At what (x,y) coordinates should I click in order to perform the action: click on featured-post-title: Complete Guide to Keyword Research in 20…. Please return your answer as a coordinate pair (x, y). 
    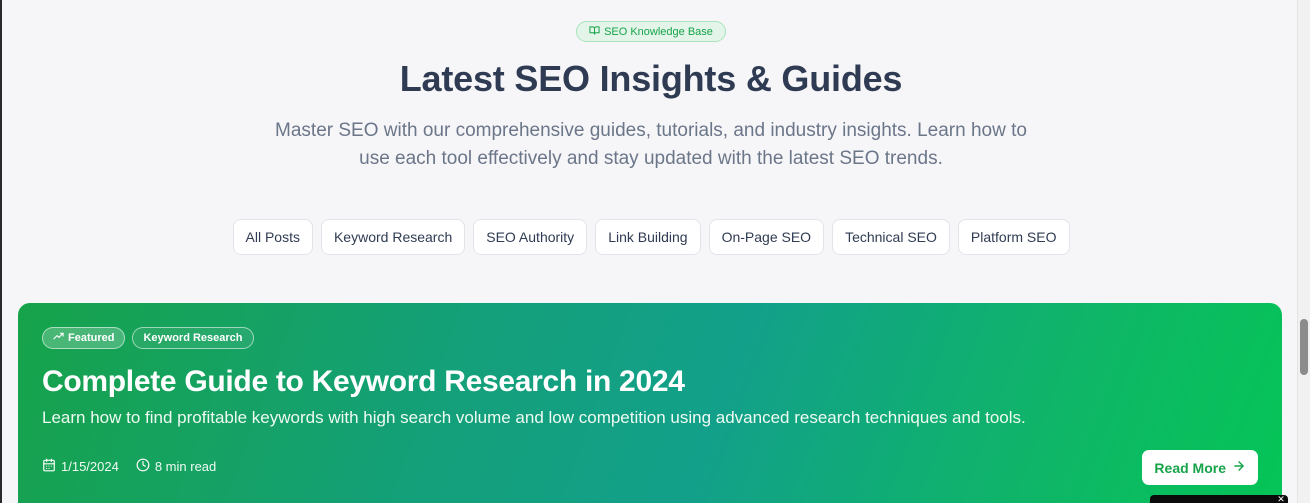
    Looking at the image, I should click on (363, 382).